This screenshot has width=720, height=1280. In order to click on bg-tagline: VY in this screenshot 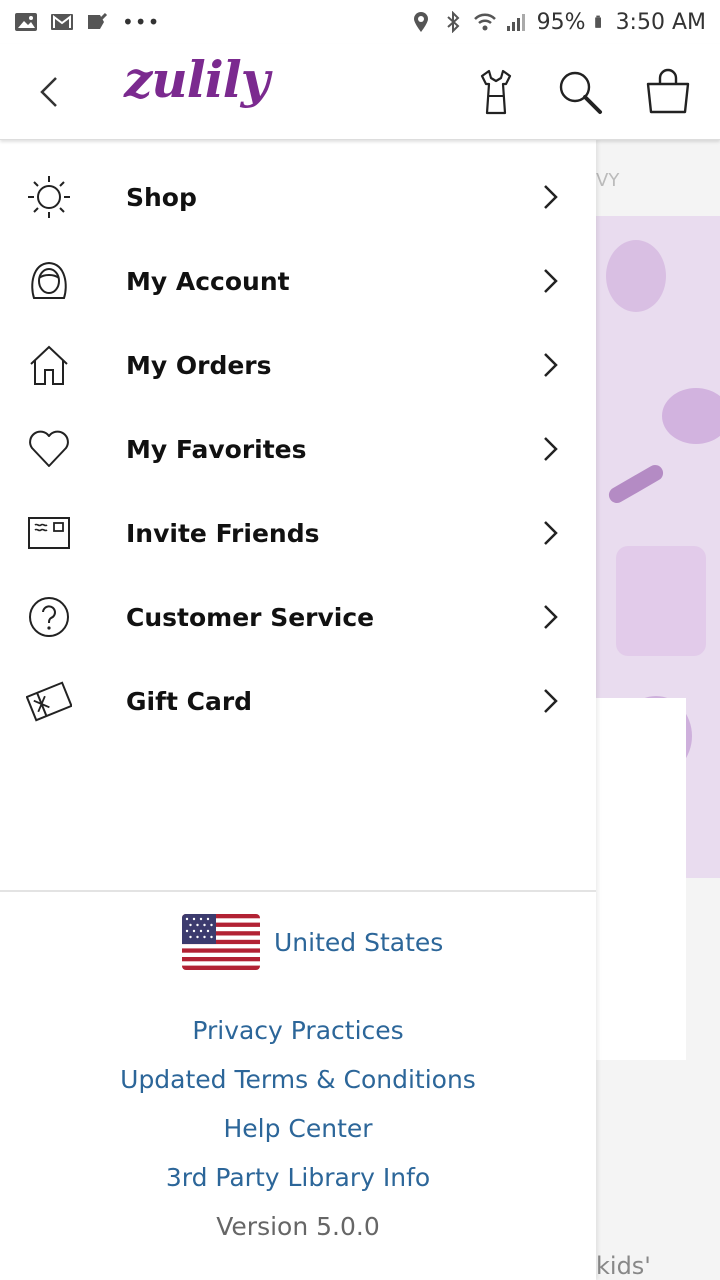, I will do `click(608, 180)`.